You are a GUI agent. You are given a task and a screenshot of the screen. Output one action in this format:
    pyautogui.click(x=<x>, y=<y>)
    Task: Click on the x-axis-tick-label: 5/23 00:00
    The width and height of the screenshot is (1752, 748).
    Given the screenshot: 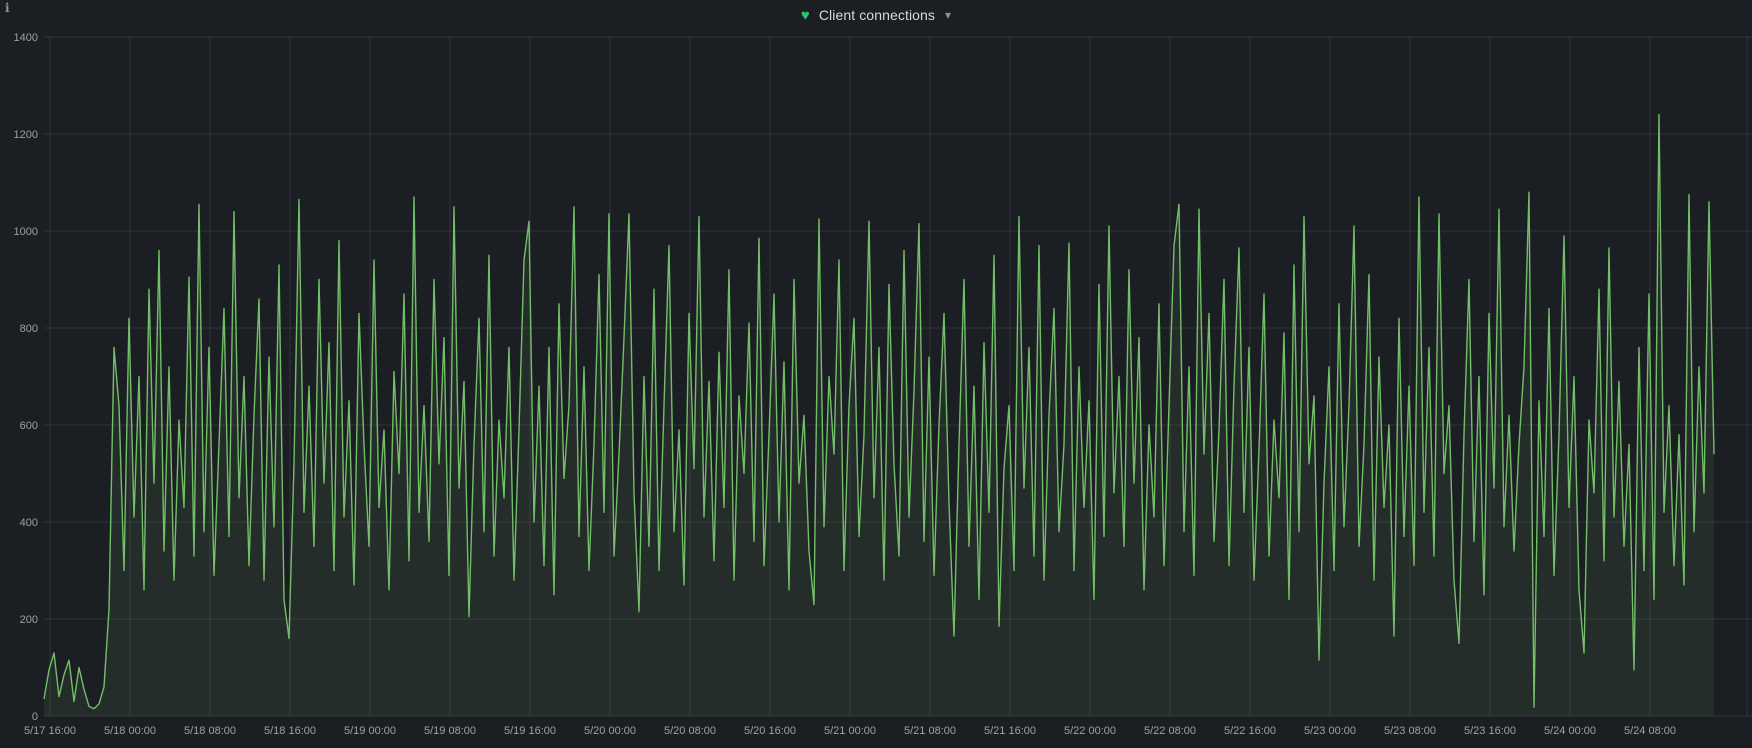 What is the action you would take?
    pyautogui.click(x=1330, y=731)
    